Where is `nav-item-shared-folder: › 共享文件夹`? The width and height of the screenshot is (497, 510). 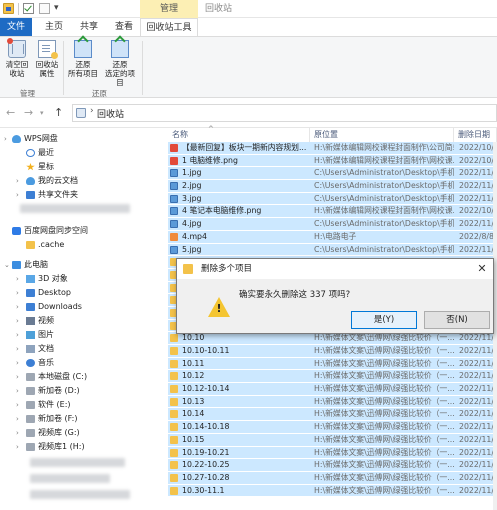 nav-item-shared-folder: › 共享文件夹 is located at coordinates (82, 195).